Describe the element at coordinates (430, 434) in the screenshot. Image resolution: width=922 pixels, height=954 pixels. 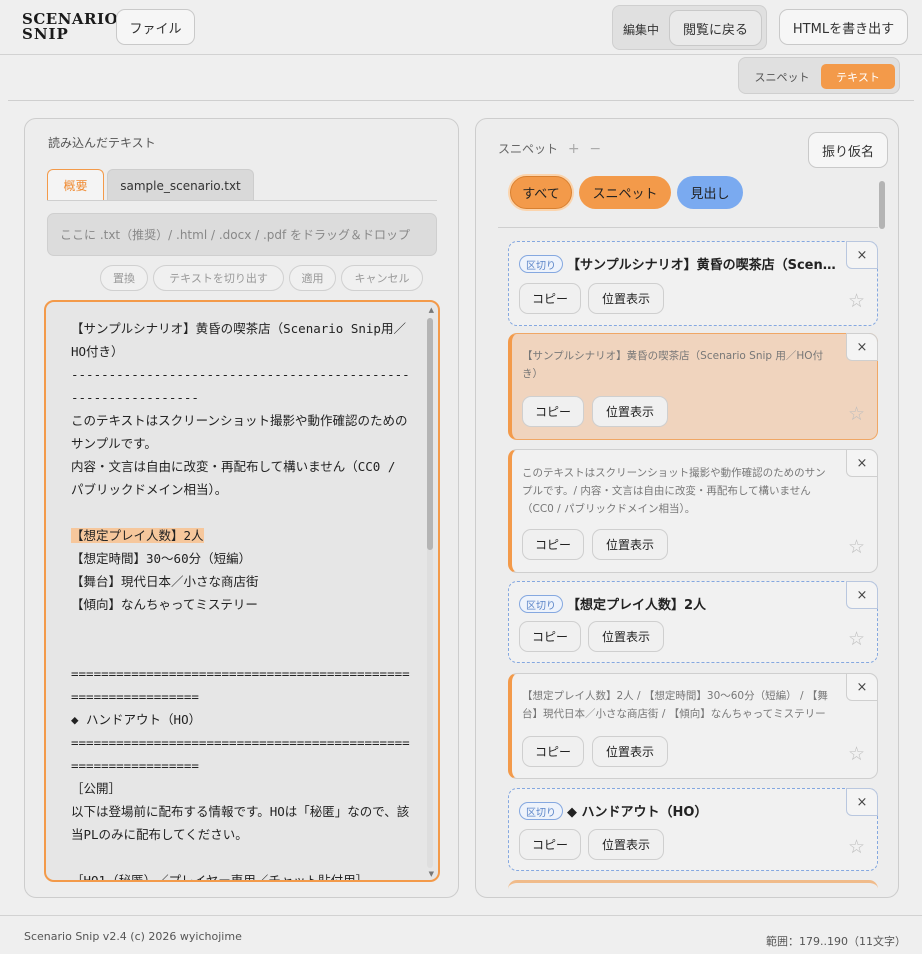
I see `editor-scroll-thumb` at that location.